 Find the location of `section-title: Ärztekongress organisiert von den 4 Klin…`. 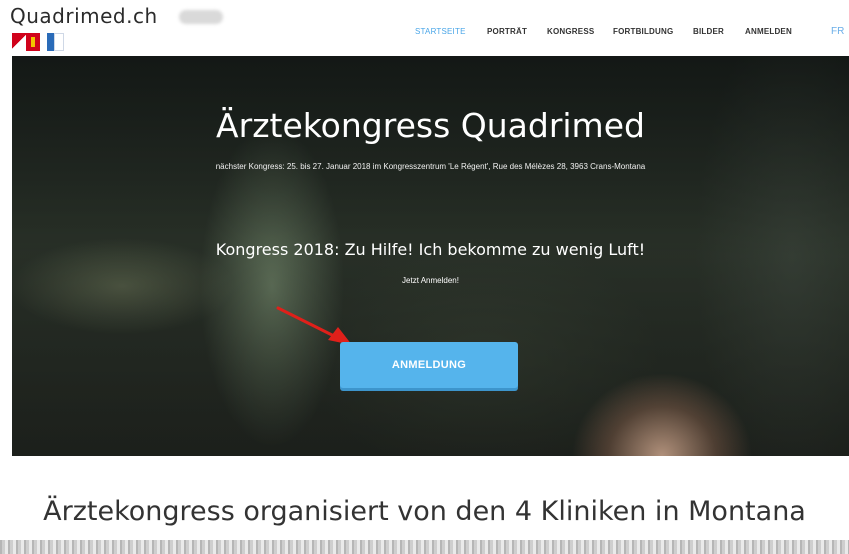

section-title: Ärztekongress organisiert von den 4 Klin… is located at coordinates (424, 511).